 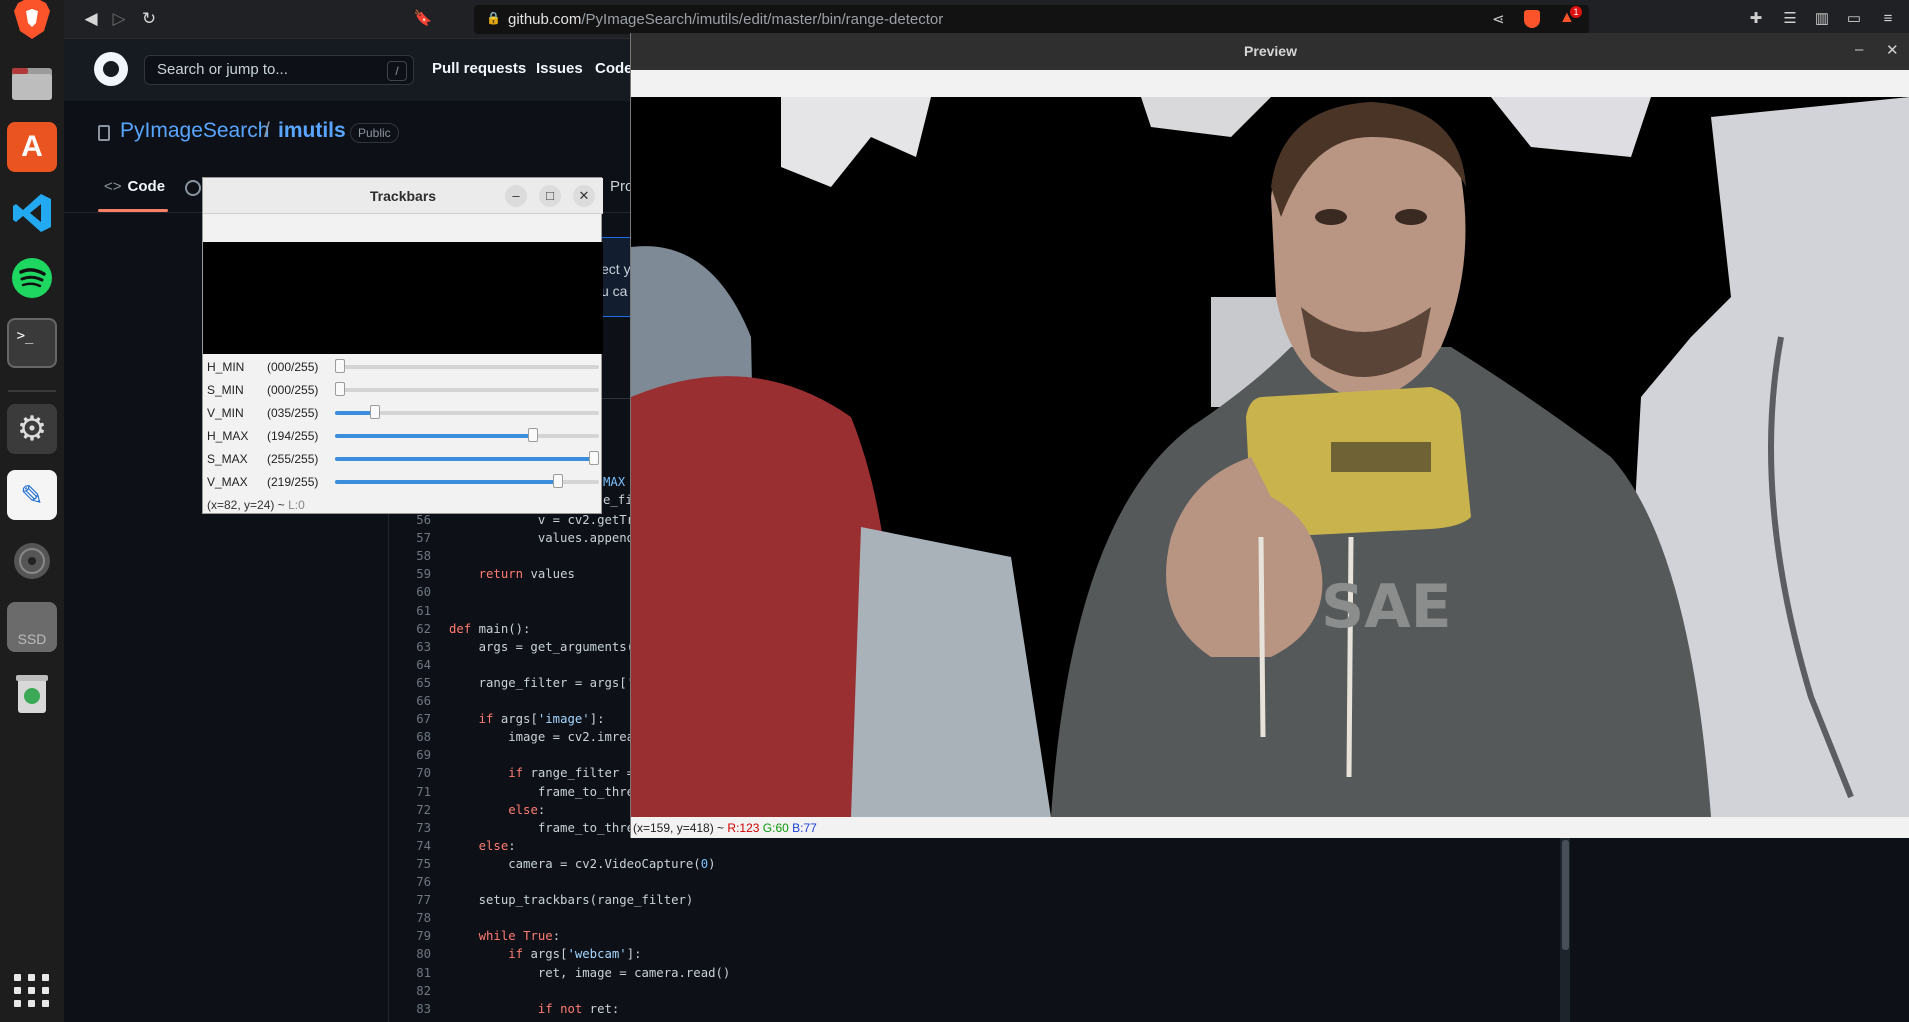 I want to click on trackbar-value: (035/255), so click(x=293, y=413).